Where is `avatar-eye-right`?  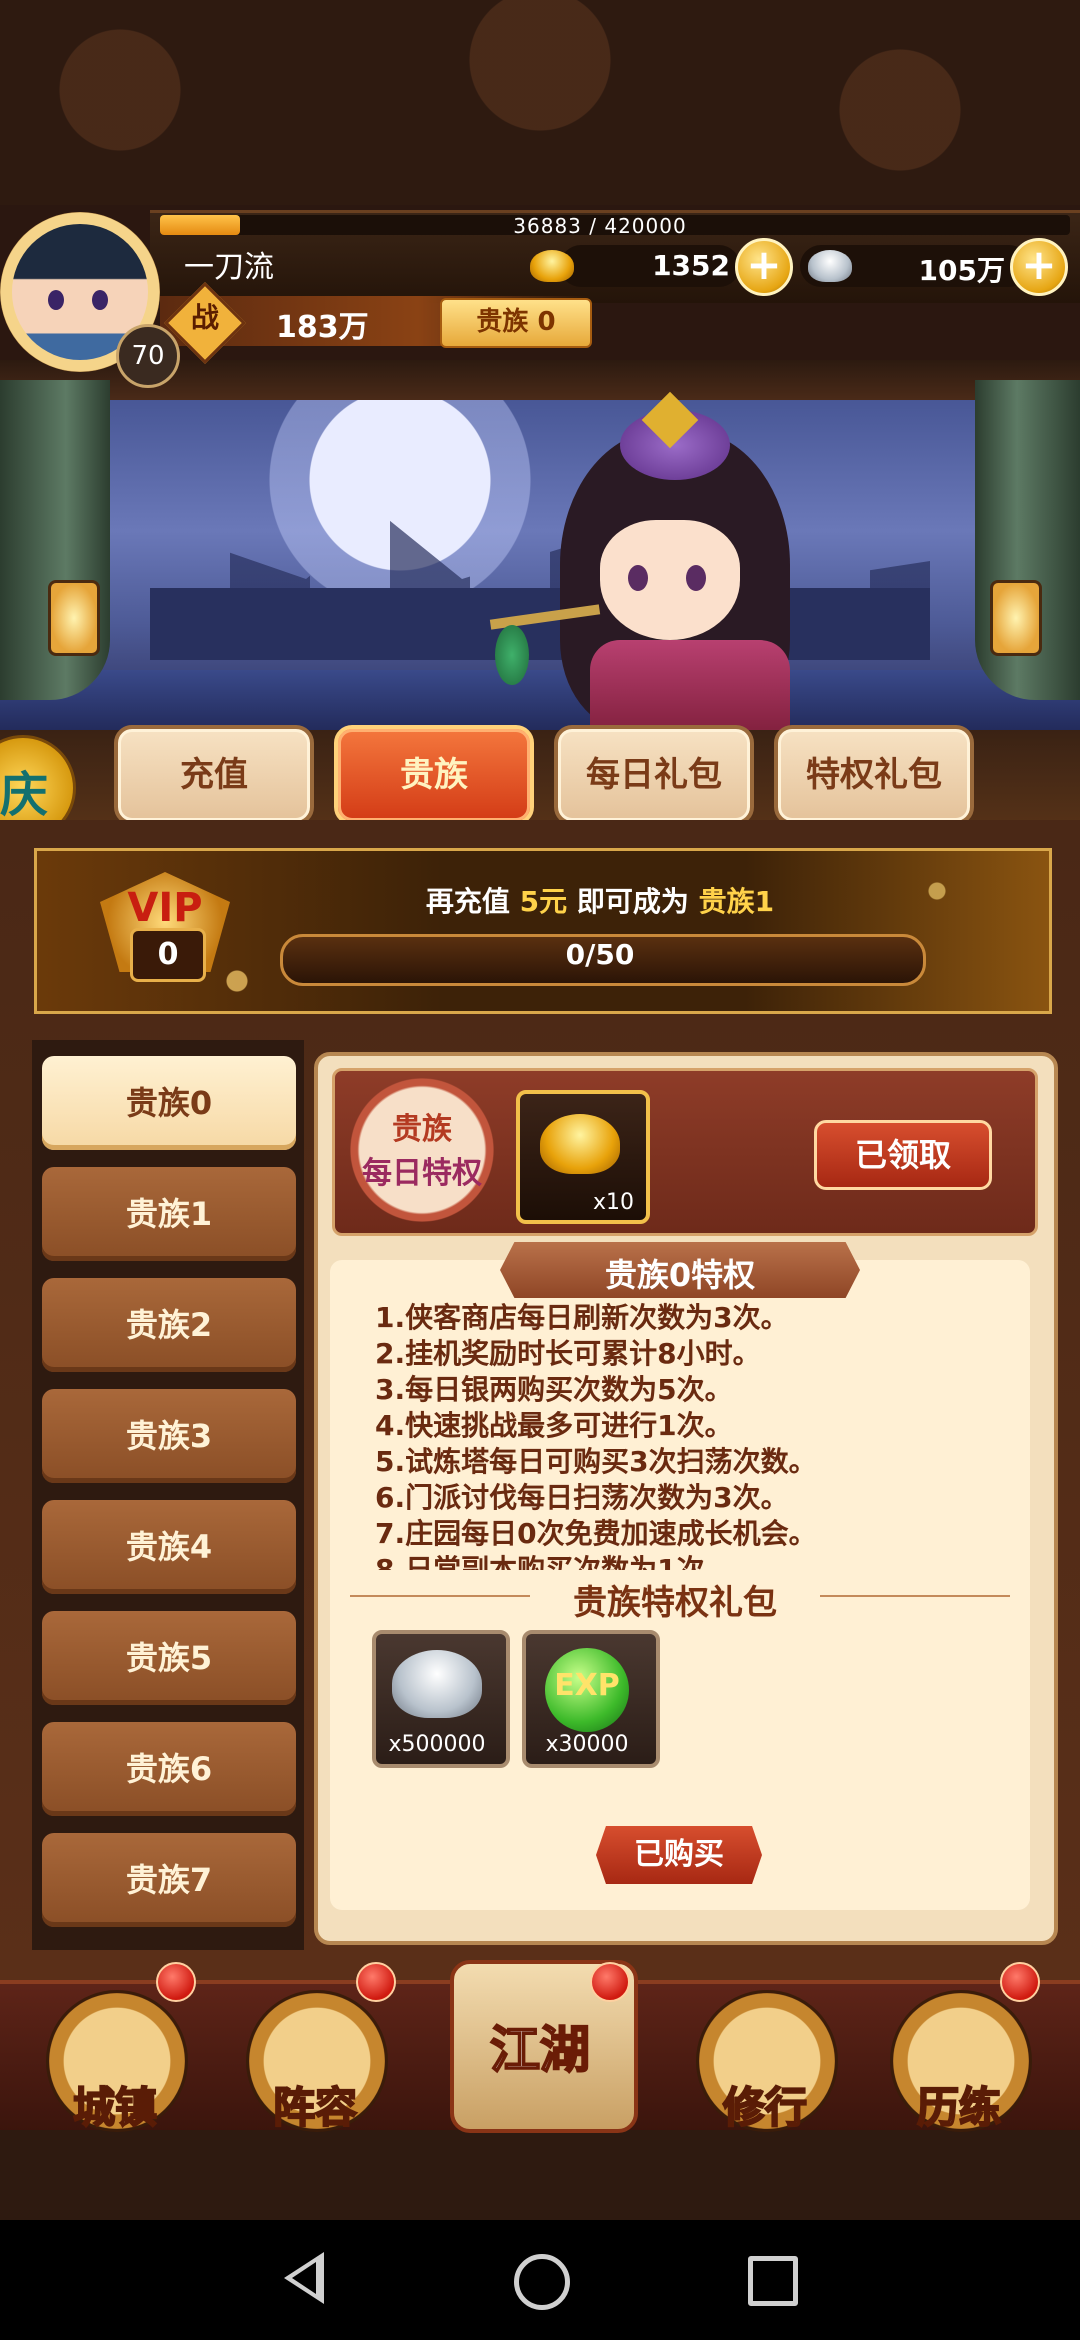 avatar-eye-right is located at coordinates (100, 300).